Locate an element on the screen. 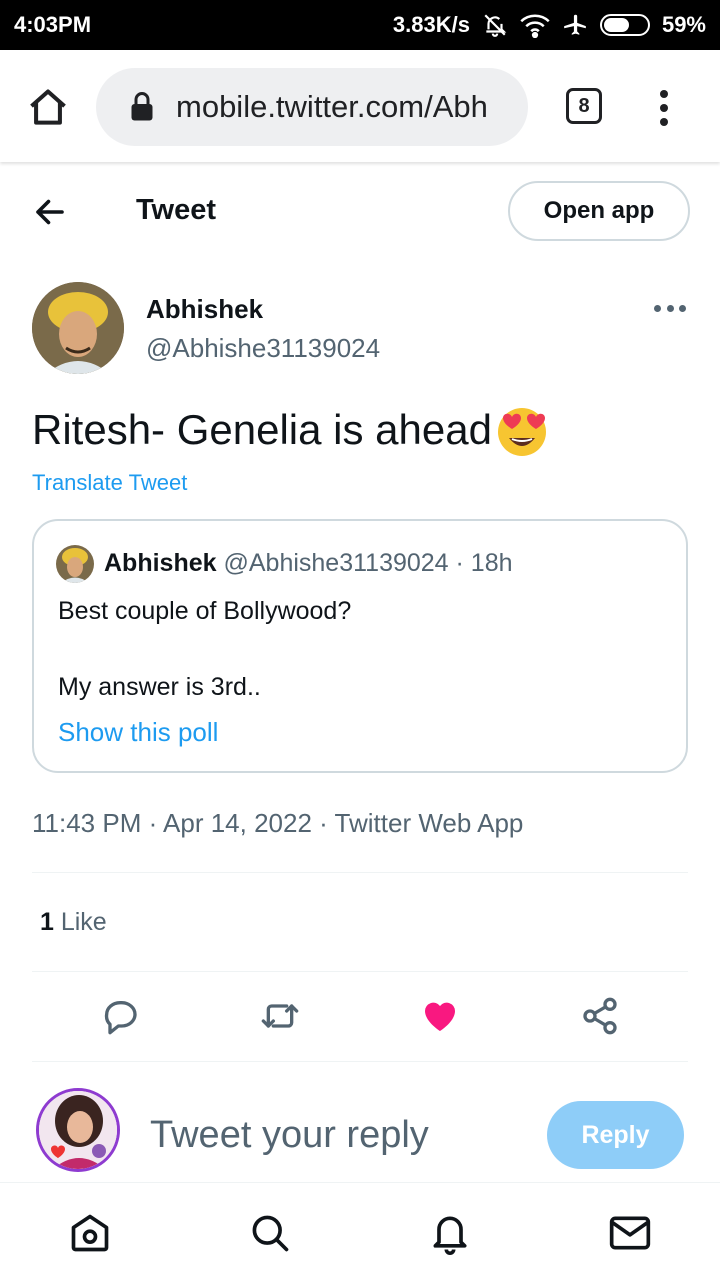 The height and width of the screenshot is (1280, 720). lock-icon is located at coordinates (142, 106).